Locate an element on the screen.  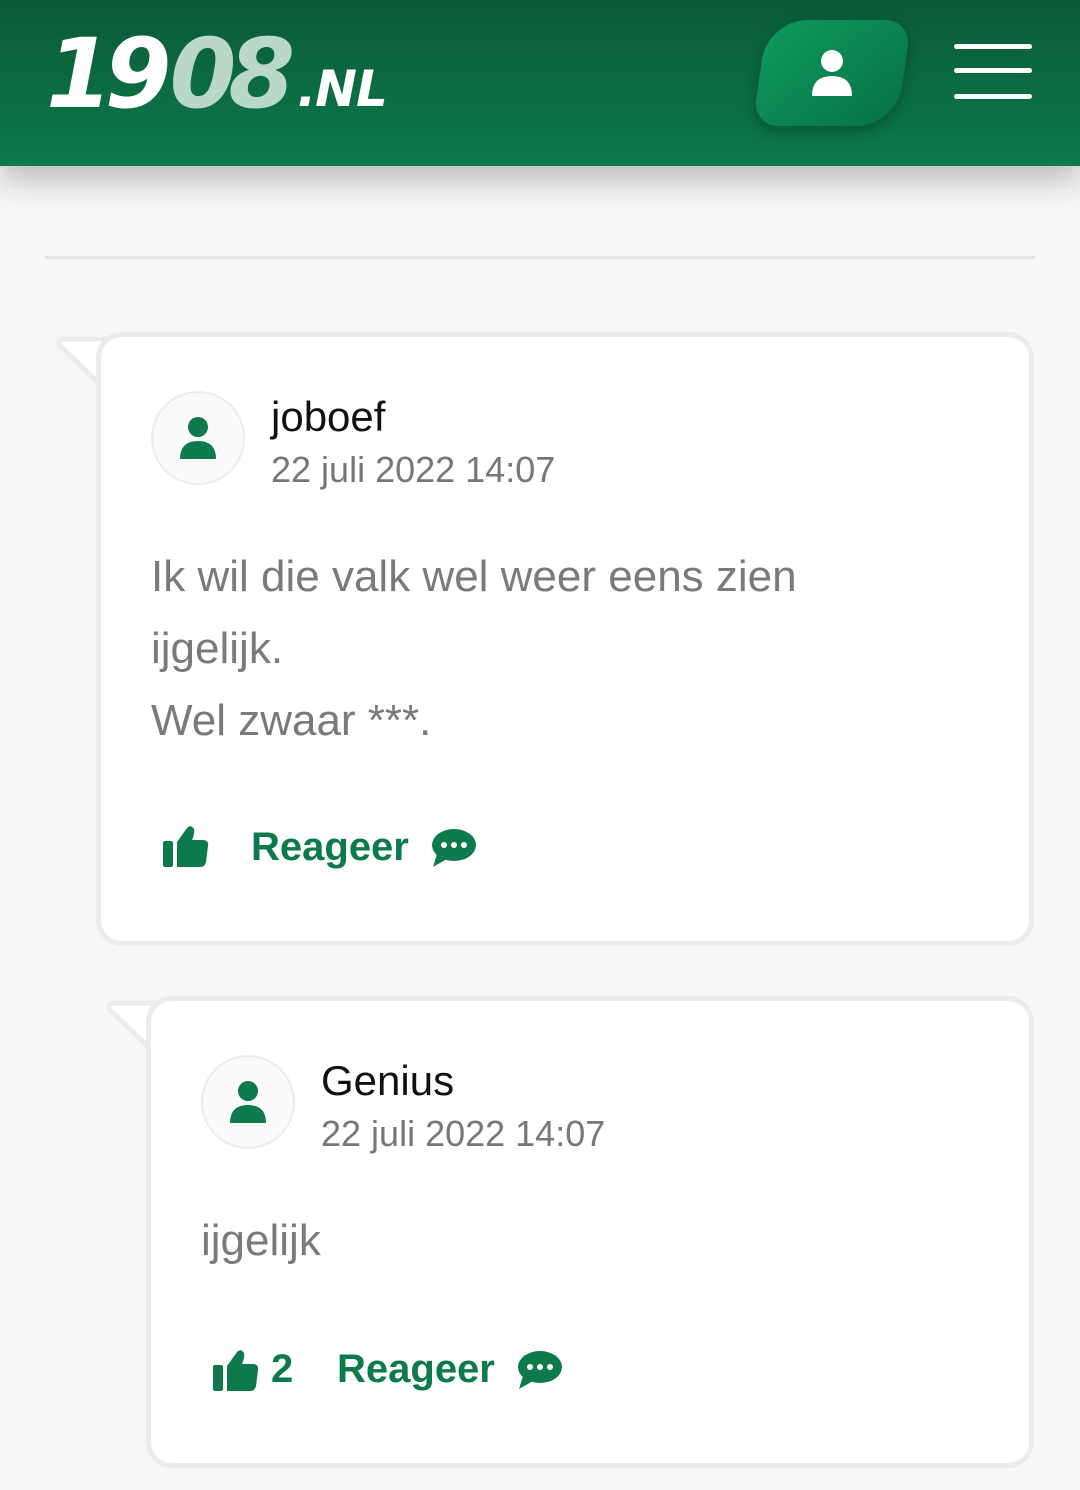
comment-line: ijgelijk is located at coordinates (261, 1240).